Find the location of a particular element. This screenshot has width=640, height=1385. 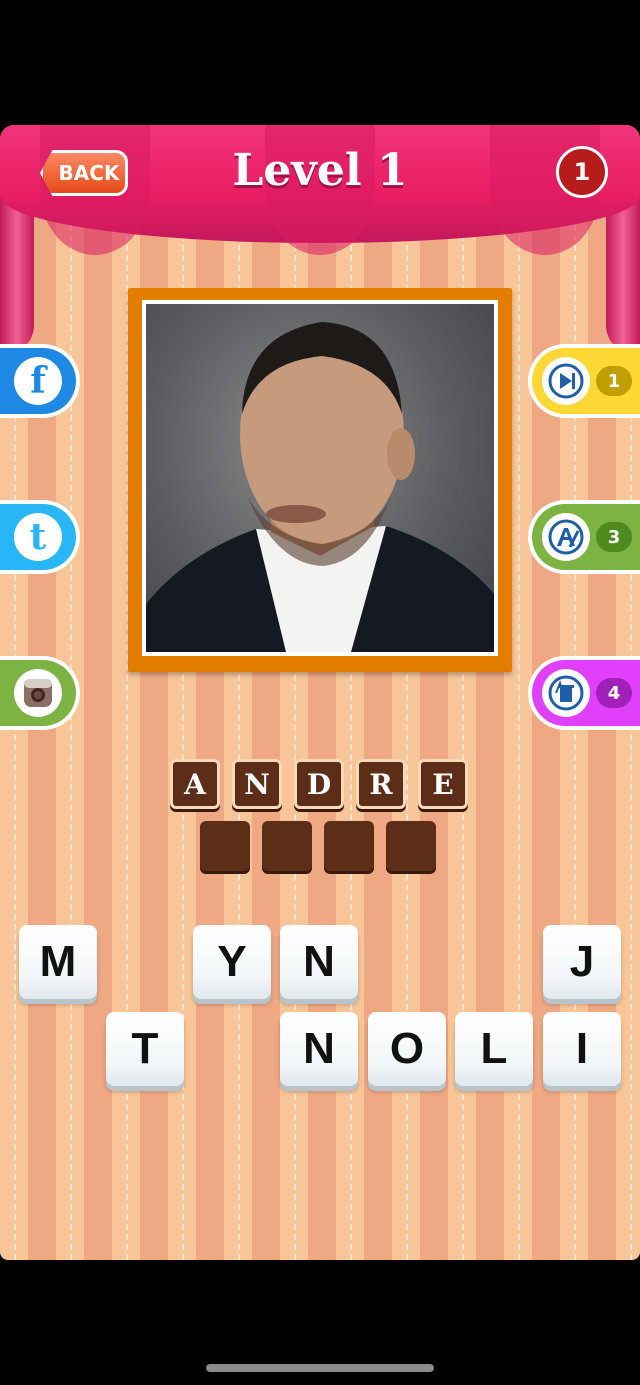

skip-icon is located at coordinates (566, 381).